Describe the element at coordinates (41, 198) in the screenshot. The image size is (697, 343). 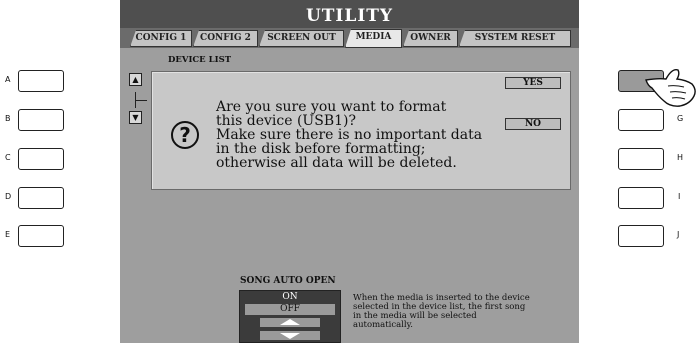
I see `side-button-d` at that location.